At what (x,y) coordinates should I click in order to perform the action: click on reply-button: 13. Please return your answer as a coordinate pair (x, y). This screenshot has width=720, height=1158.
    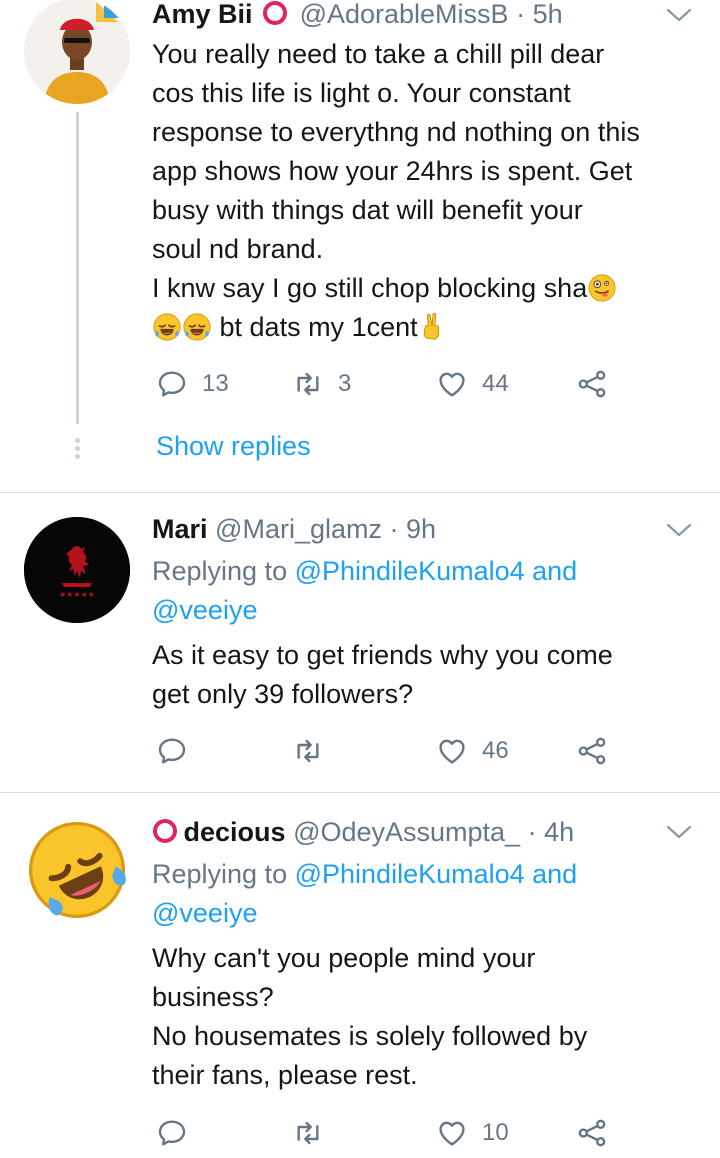
    Looking at the image, I should click on (192, 384).